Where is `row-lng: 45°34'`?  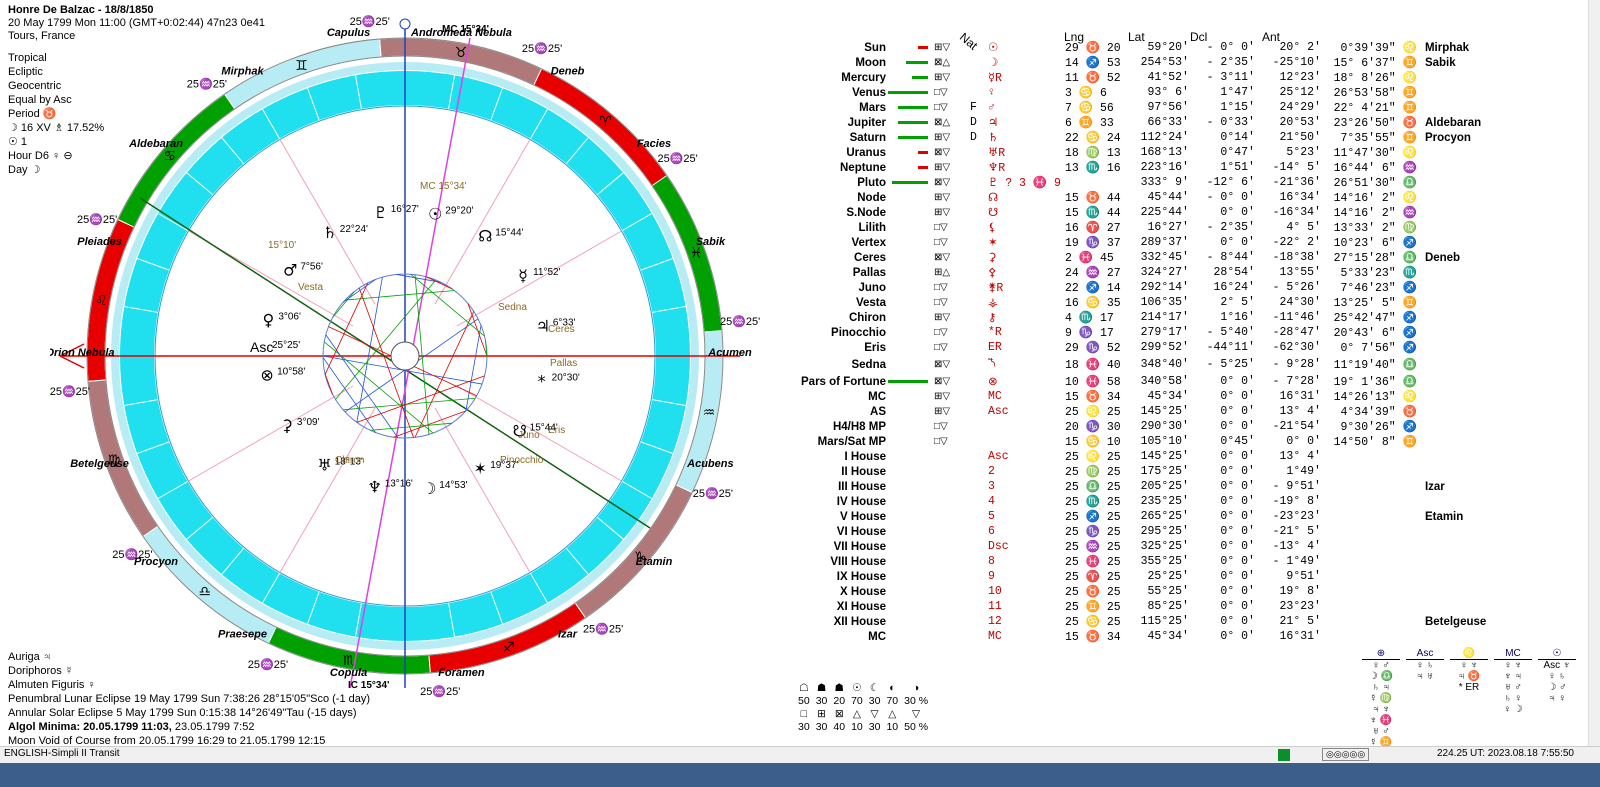
row-lng: 45°34' is located at coordinates (1168, 636).